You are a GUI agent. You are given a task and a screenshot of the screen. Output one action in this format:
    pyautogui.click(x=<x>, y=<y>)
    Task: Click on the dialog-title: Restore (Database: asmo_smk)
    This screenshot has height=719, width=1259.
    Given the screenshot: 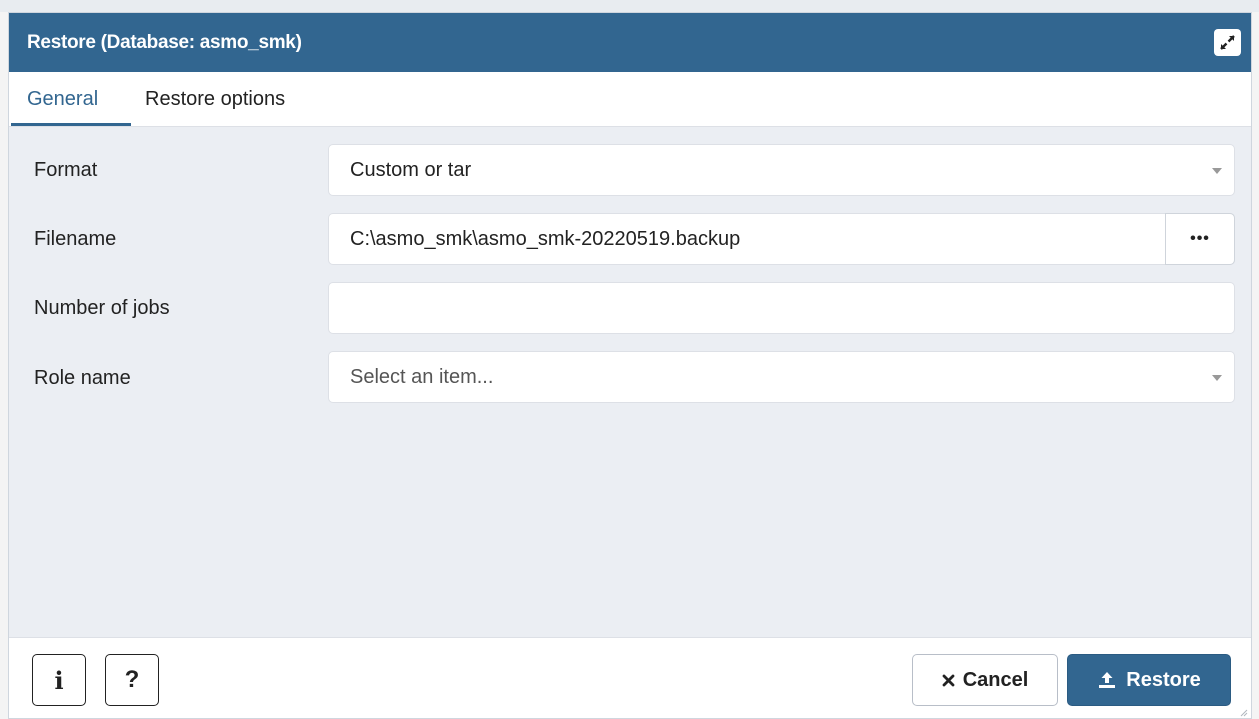 What is the action you would take?
    pyautogui.click(x=164, y=42)
    